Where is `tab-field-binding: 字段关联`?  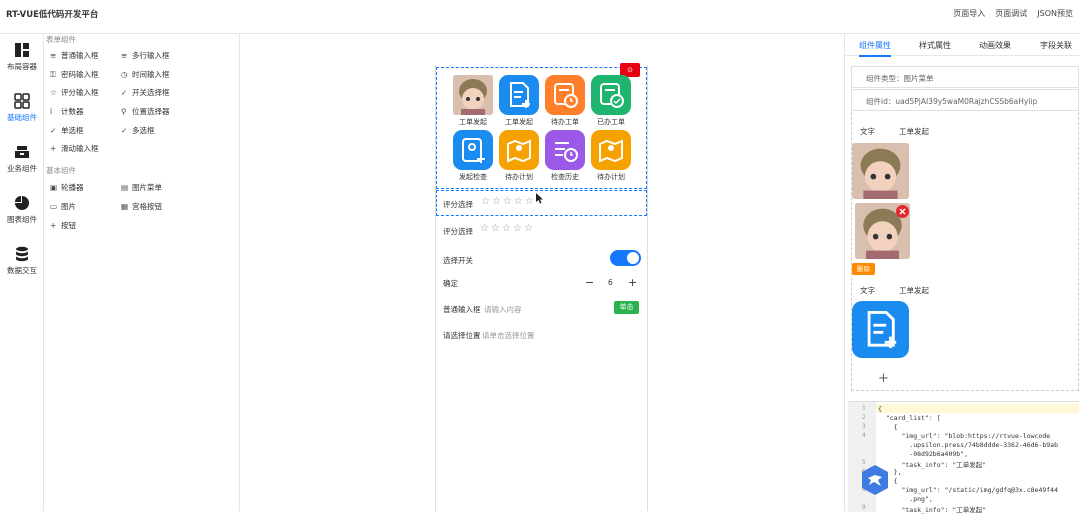 tab-field-binding: 字段关联 is located at coordinates (1056, 45).